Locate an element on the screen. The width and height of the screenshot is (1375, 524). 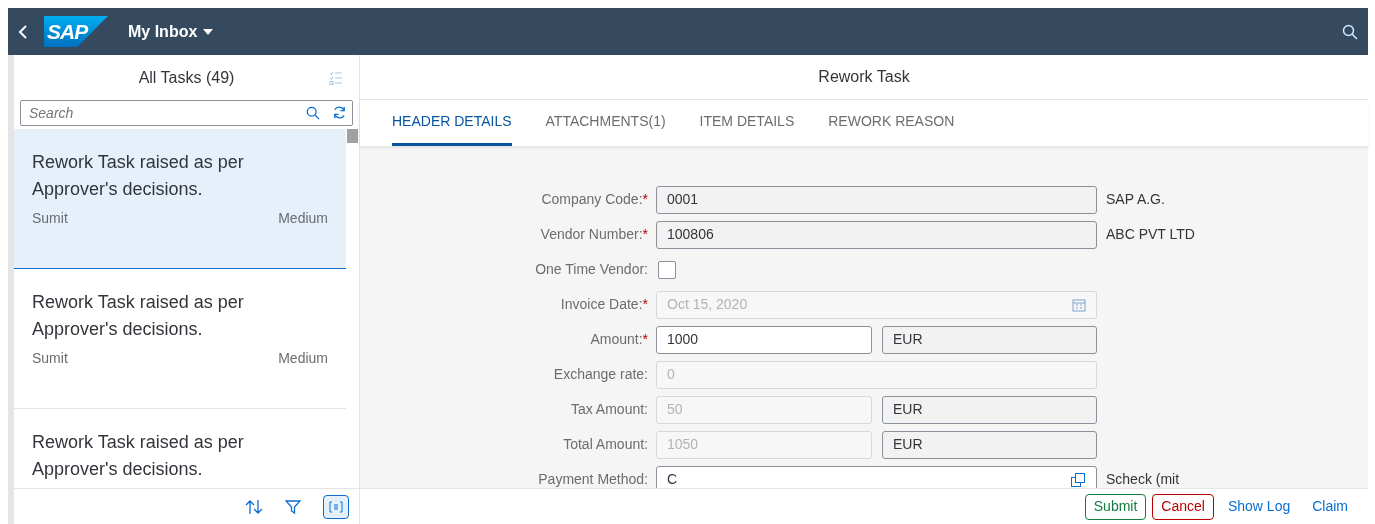
tab: ATTACHMENTS(1) is located at coordinates (605, 123).